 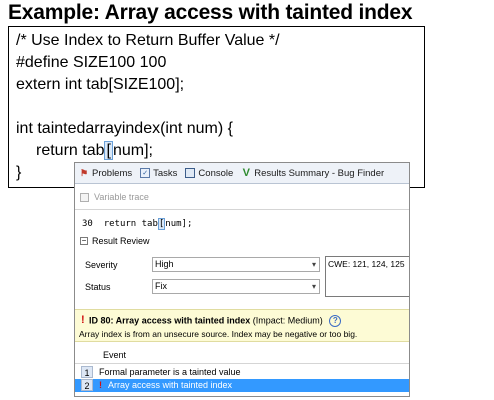 I want to click on tab-results-summary: V Results Summary - Bug Finder, so click(x=313, y=173).